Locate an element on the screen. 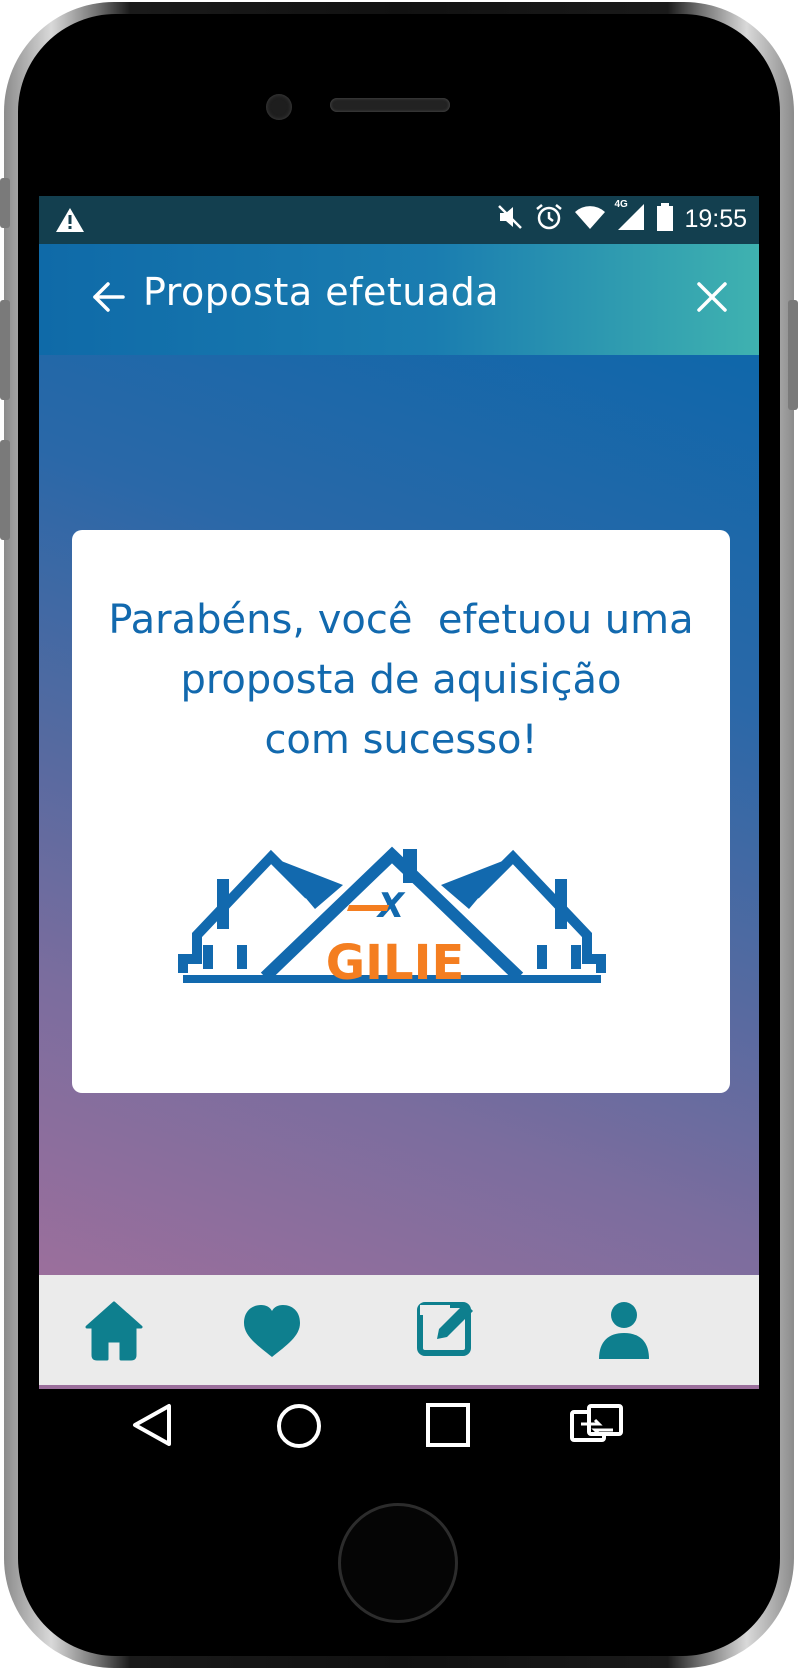 This screenshot has height=1672, width=798. status-icons: 4G 19:55 is located at coordinates (621, 217).